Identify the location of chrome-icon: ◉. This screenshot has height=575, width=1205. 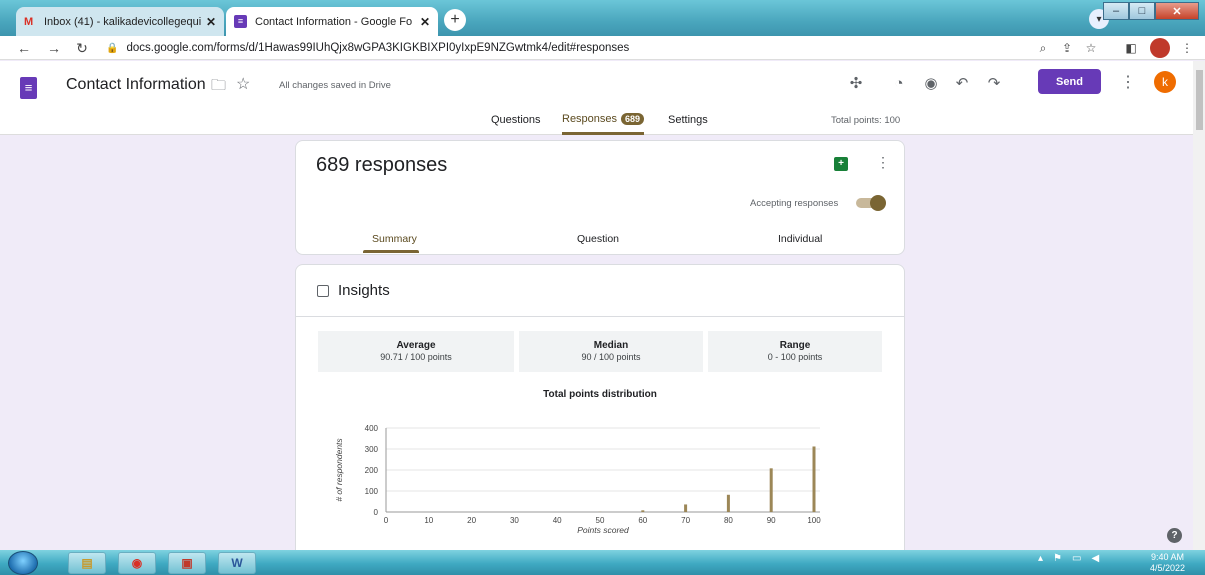
(137, 563).